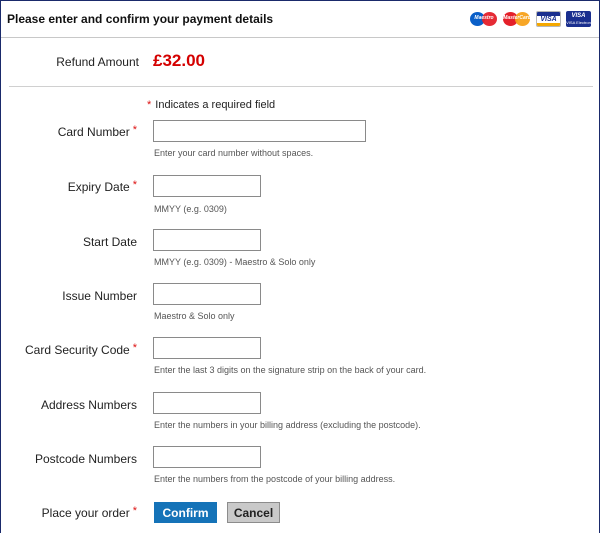  What do you see at coordinates (578, 19) in the screenshot?
I see `visa-electron-logo-icon: VISA VISA Electron` at bounding box center [578, 19].